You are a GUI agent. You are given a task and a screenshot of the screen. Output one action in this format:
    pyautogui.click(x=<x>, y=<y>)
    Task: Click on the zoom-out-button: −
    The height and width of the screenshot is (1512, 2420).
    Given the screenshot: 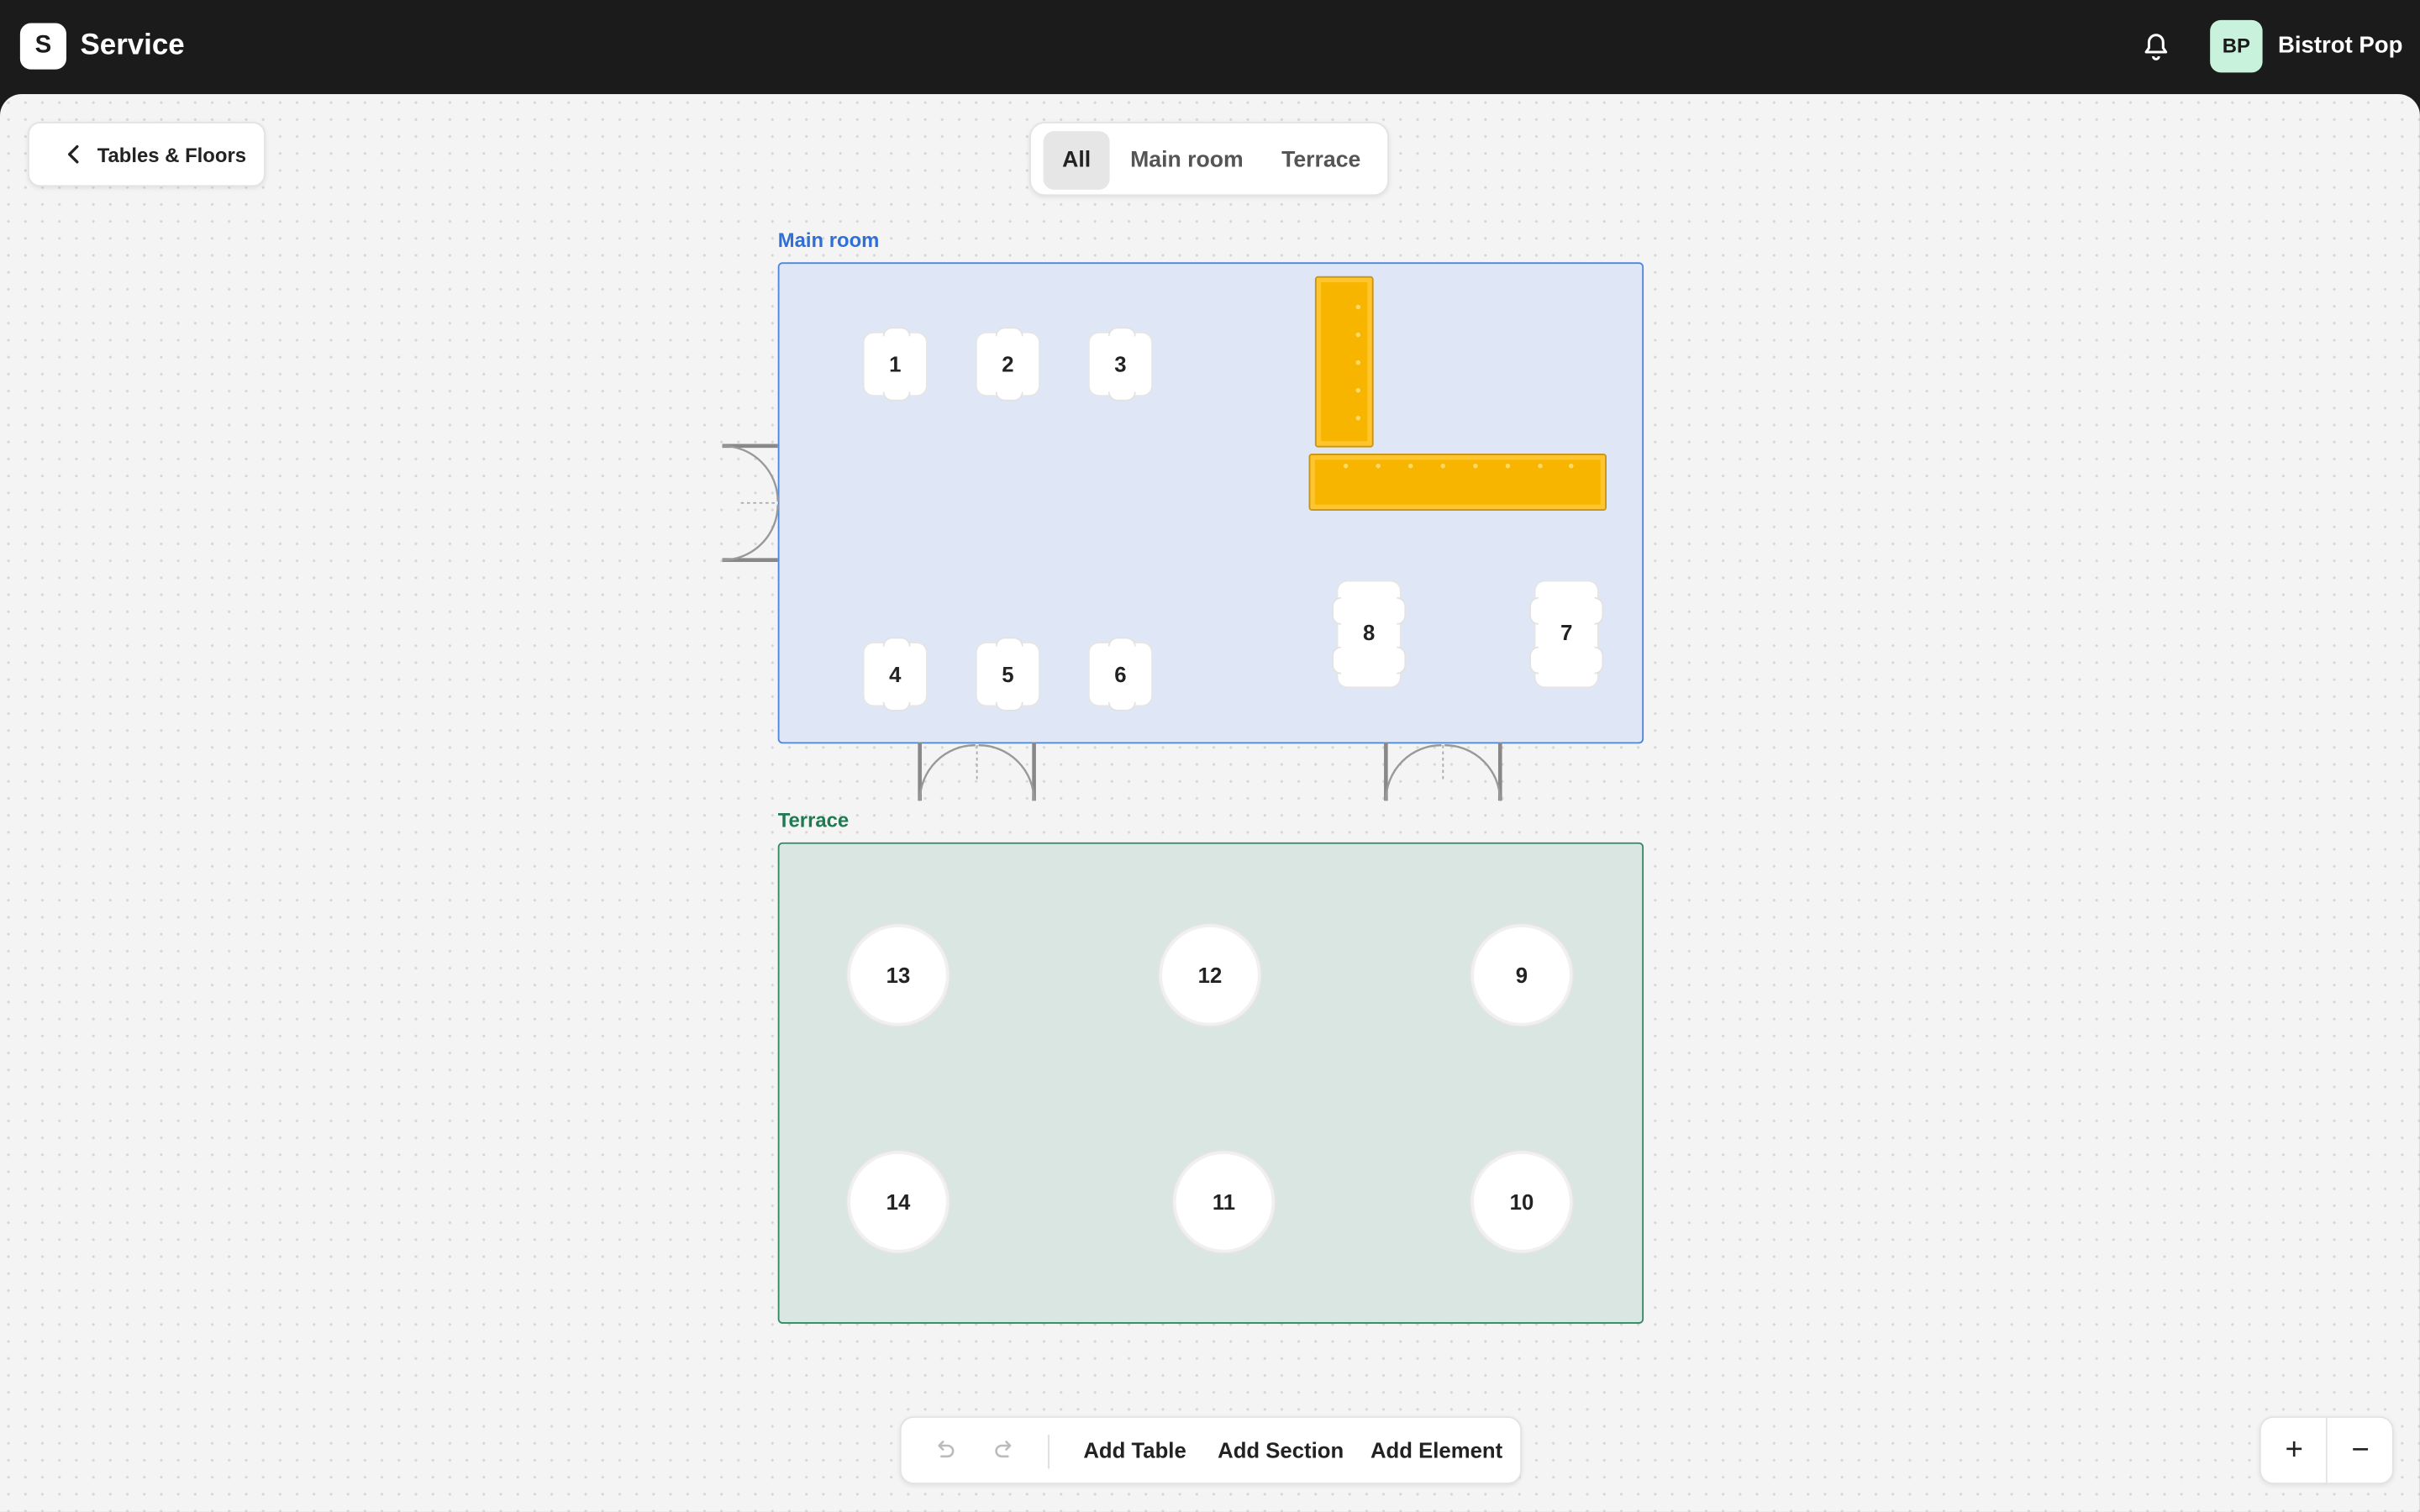 What is the action you would take?
    pyautogui.click(x=2361, y=1450)
    